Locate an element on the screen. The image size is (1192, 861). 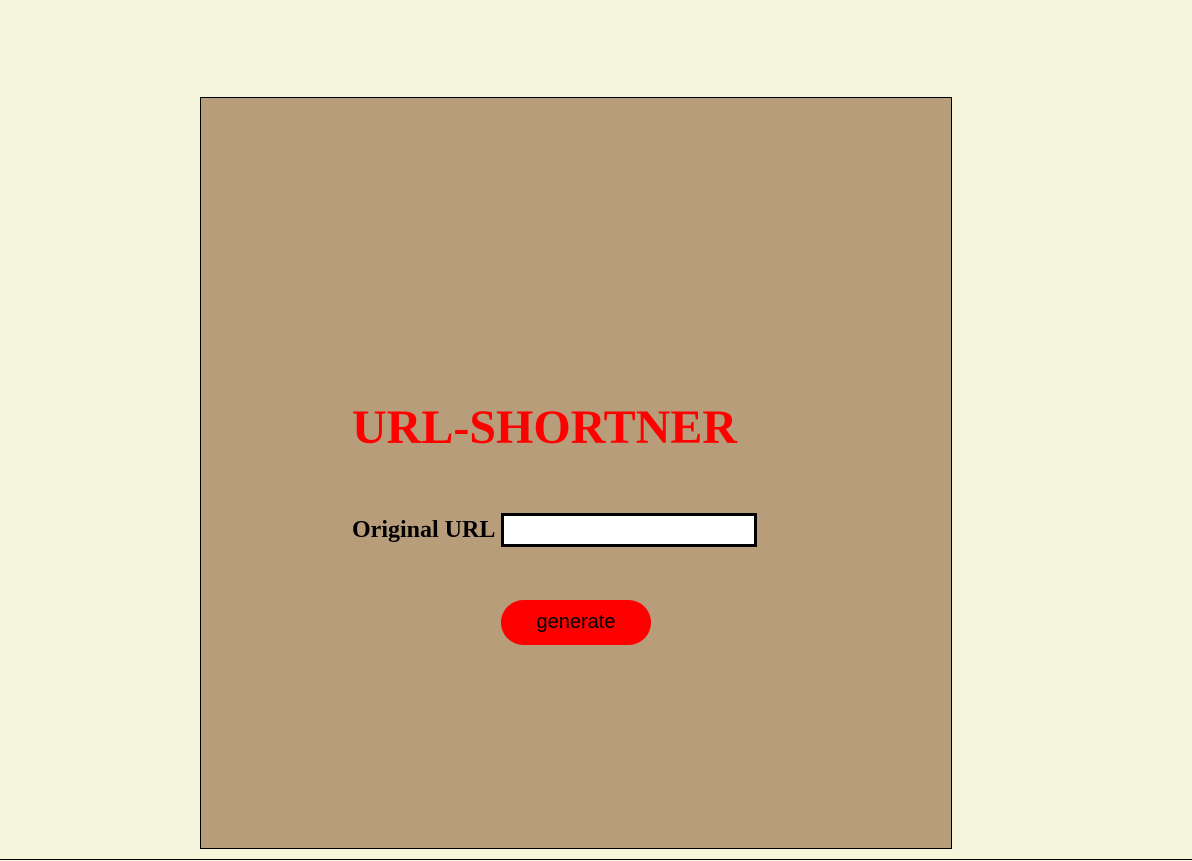
page-bottom-divider is located at coordinates (596, 859).